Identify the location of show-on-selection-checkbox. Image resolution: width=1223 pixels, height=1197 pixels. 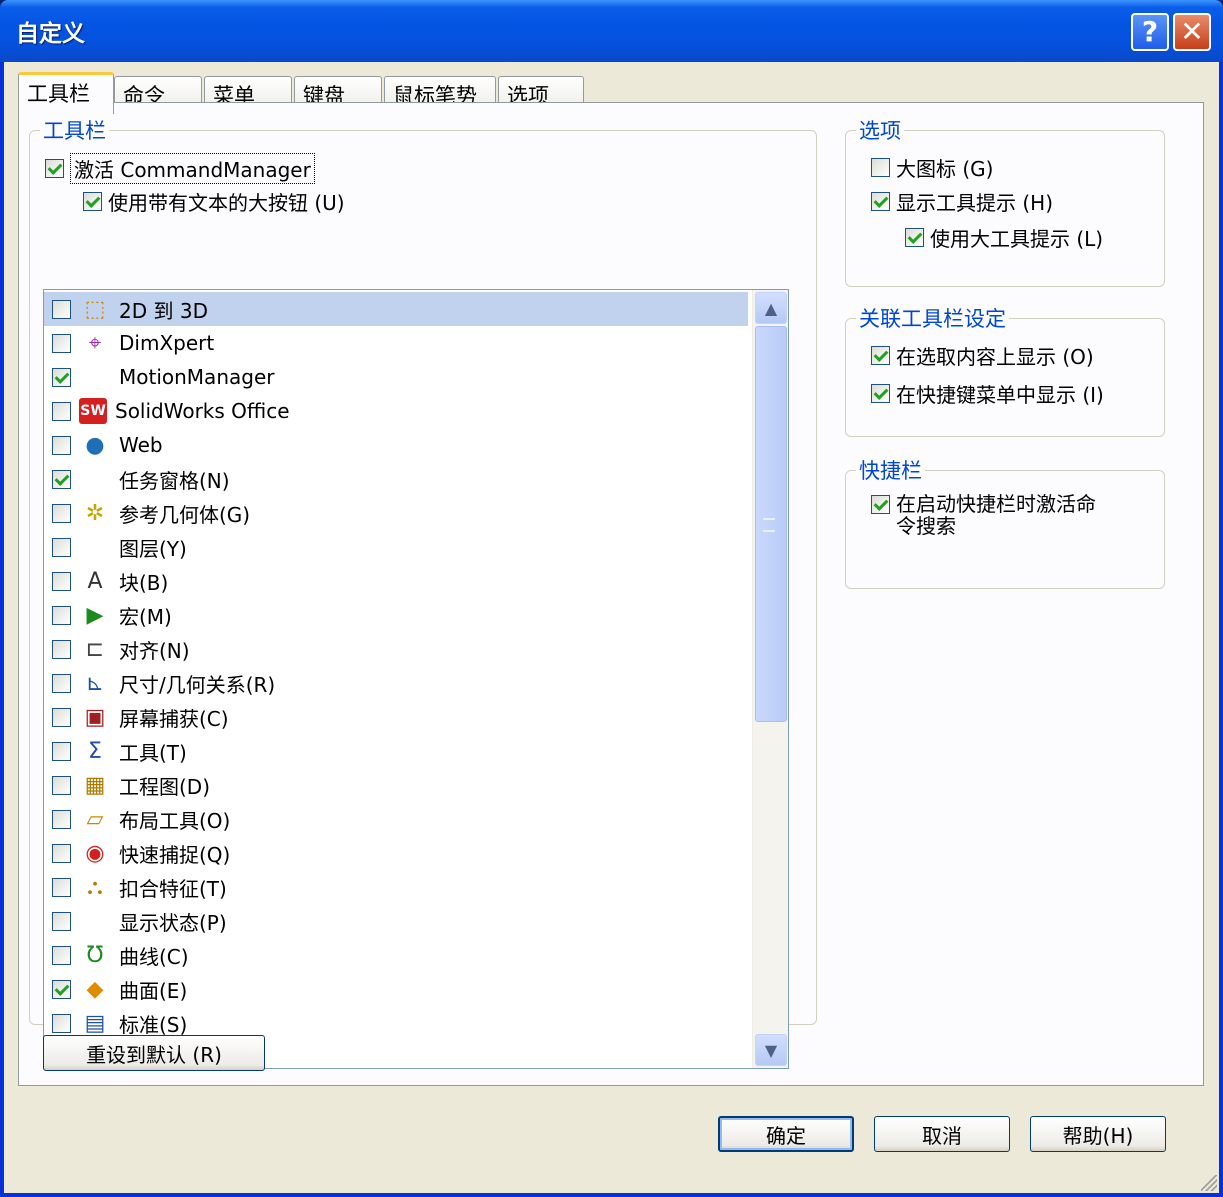
(880, 355).